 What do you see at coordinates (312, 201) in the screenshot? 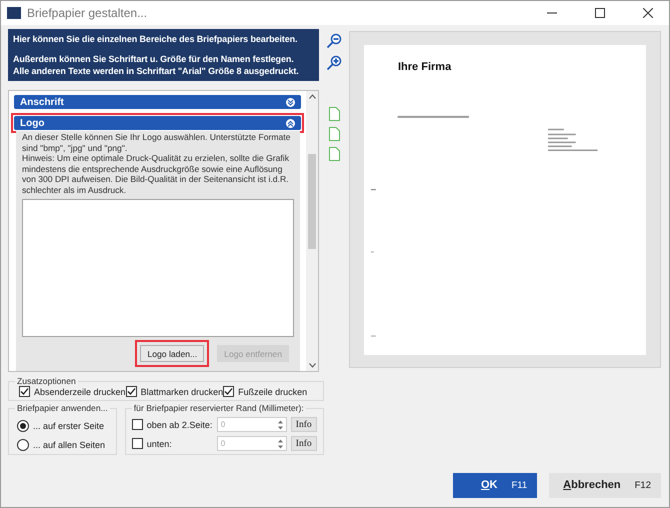
I see `scrollbar-thumb` at bounding box center [312, 201].